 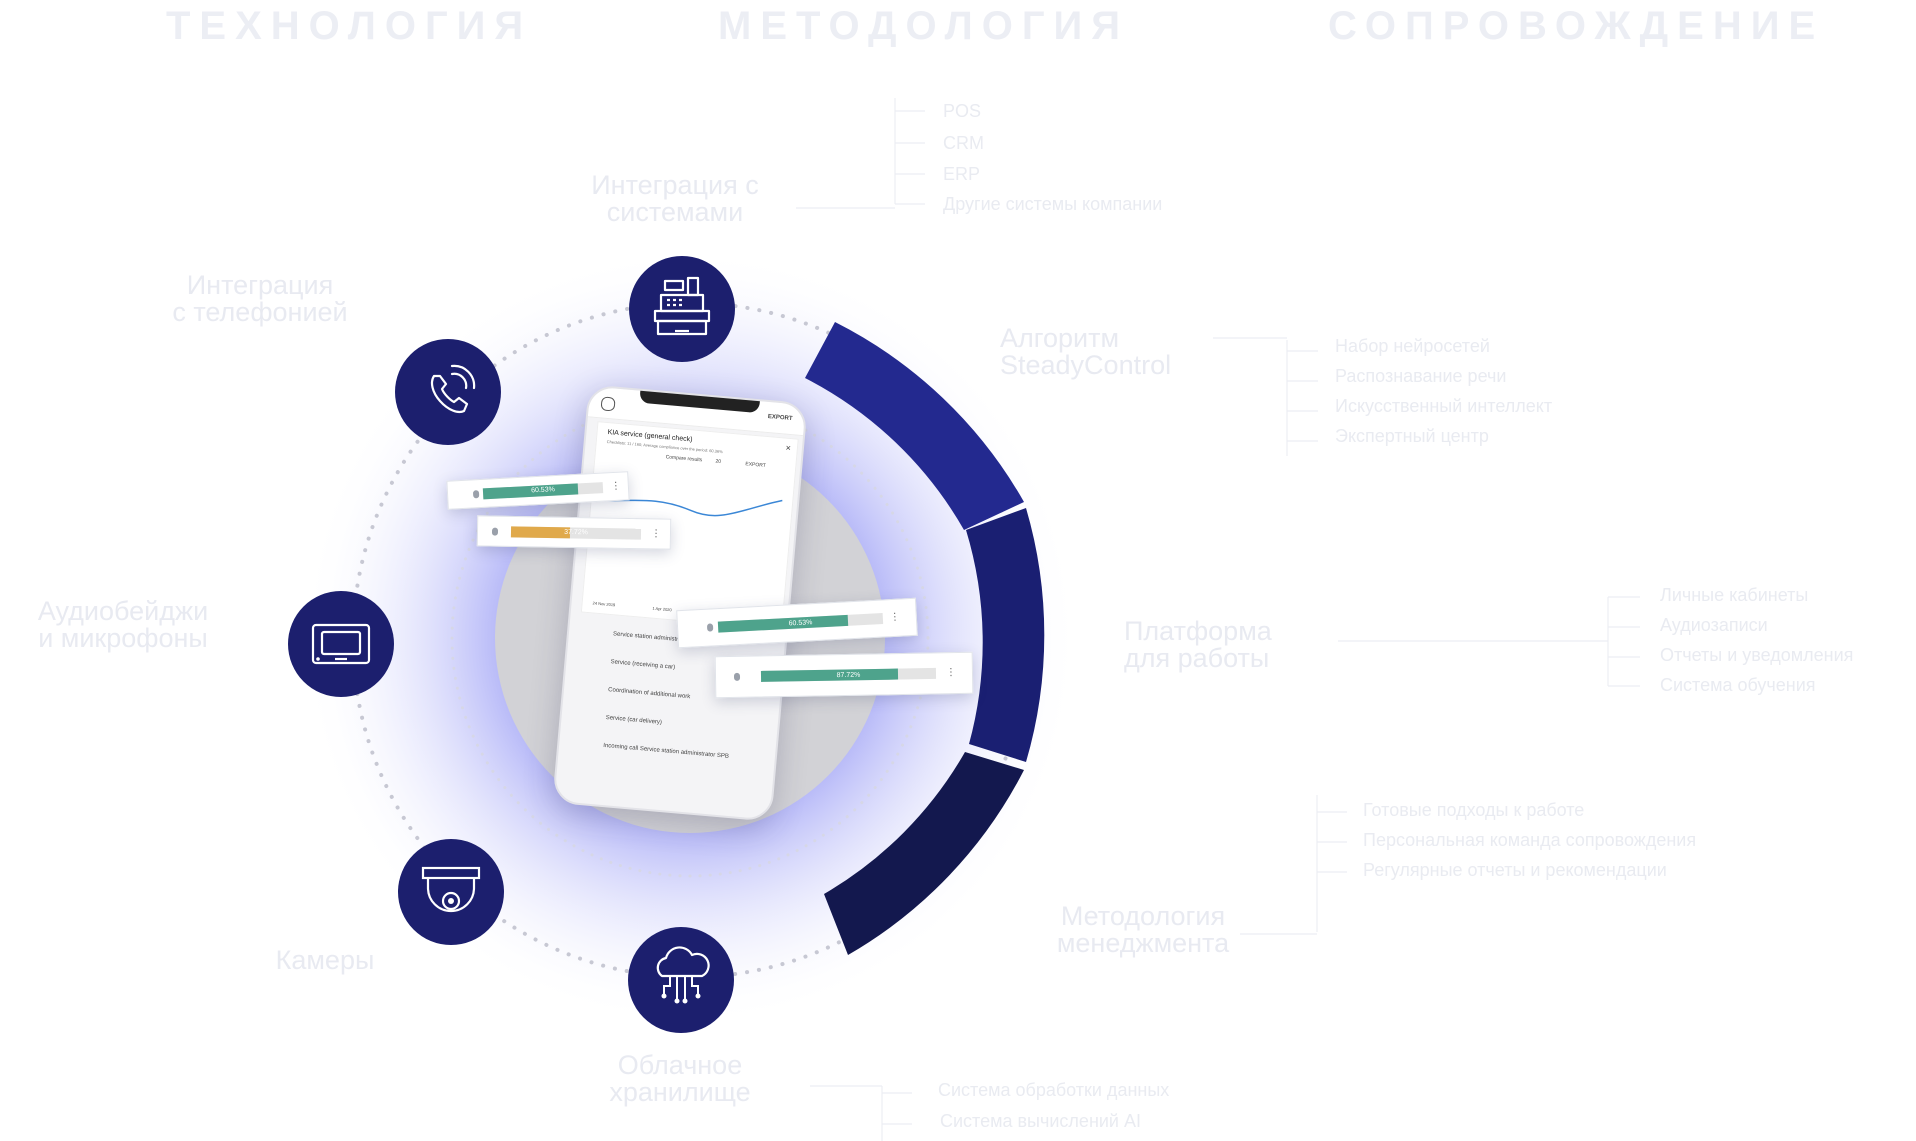 What do you see at coordinates (349, 26) in the screenshot?
I see `header-technology: ТЕХНОЛОГИЯ` at bounding box center [349, 26].